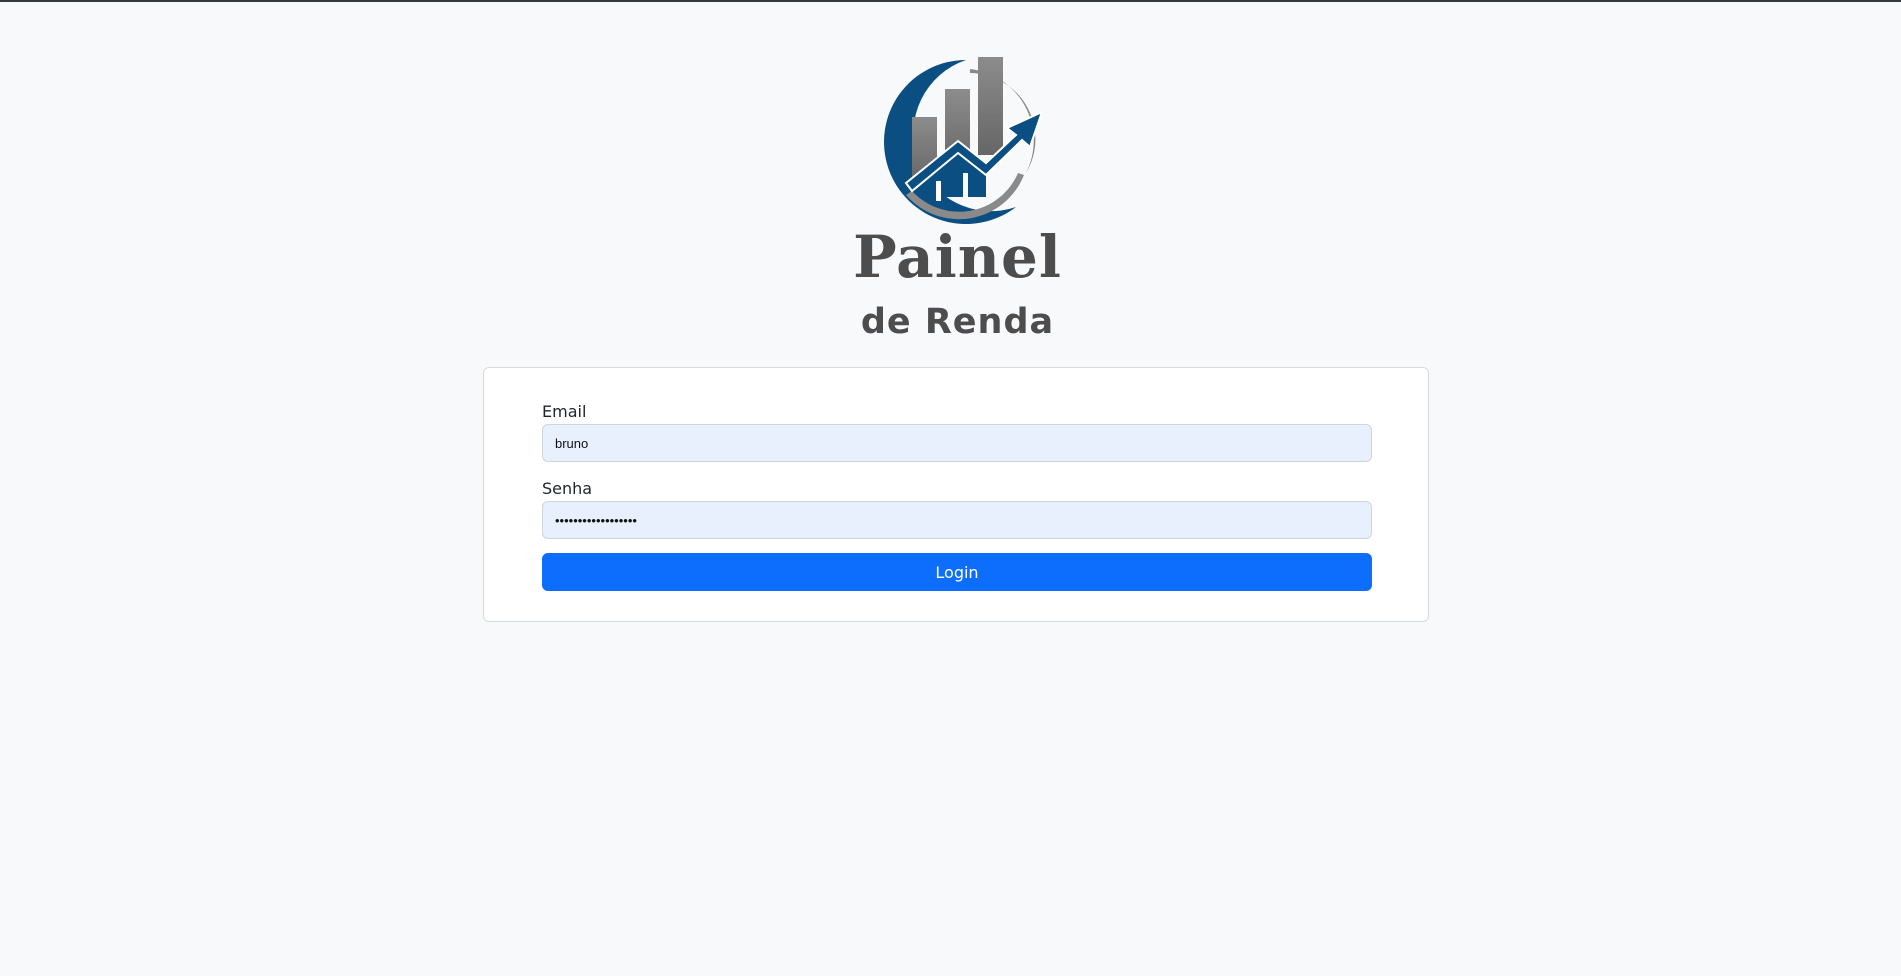 This screenshot has width=1901, height=976. I want to click on top-border, so click(950, 1).